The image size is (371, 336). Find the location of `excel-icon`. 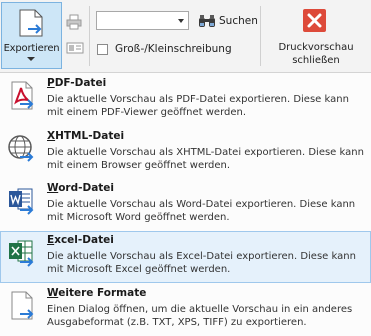

excel-icon is located at coordinates (21, 253).